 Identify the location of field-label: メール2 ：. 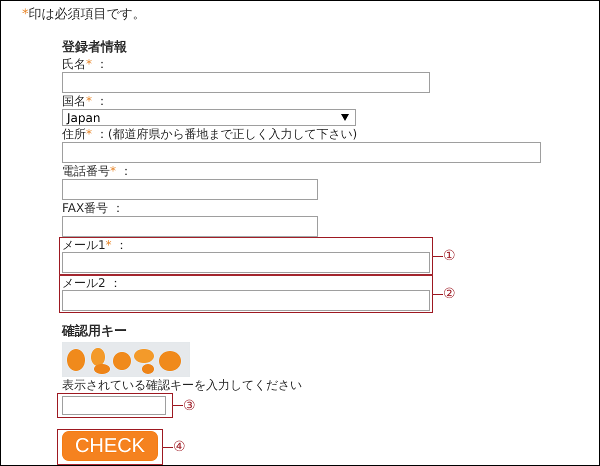
(92, 283).